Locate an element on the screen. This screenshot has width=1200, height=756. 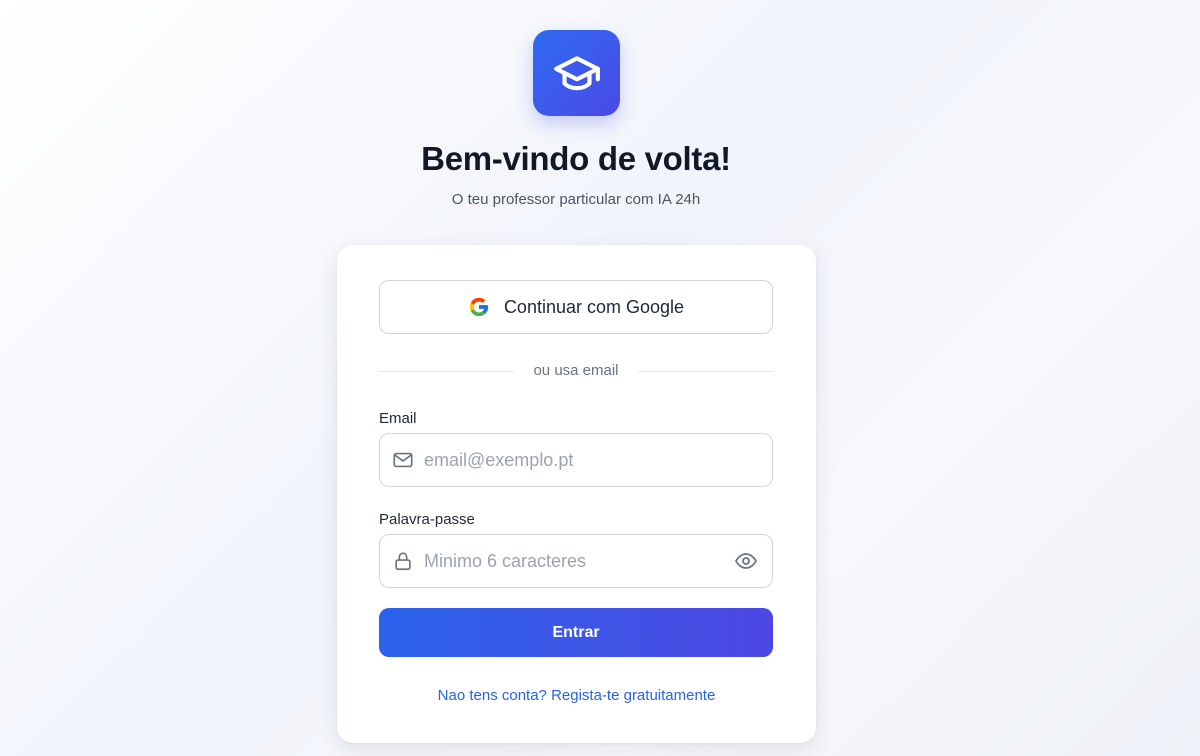
page-subtitle: O teu professor particular com IA 24h is located at coordinates (576, 199).